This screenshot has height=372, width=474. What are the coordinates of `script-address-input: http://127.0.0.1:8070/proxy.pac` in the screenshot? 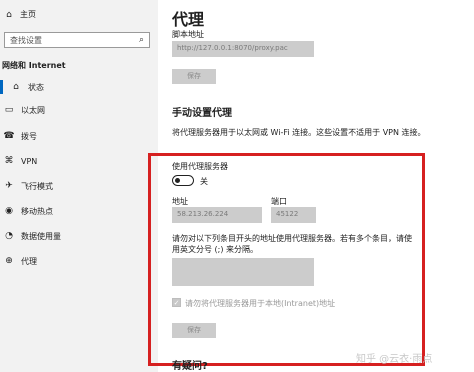 It's located at (243, 49).